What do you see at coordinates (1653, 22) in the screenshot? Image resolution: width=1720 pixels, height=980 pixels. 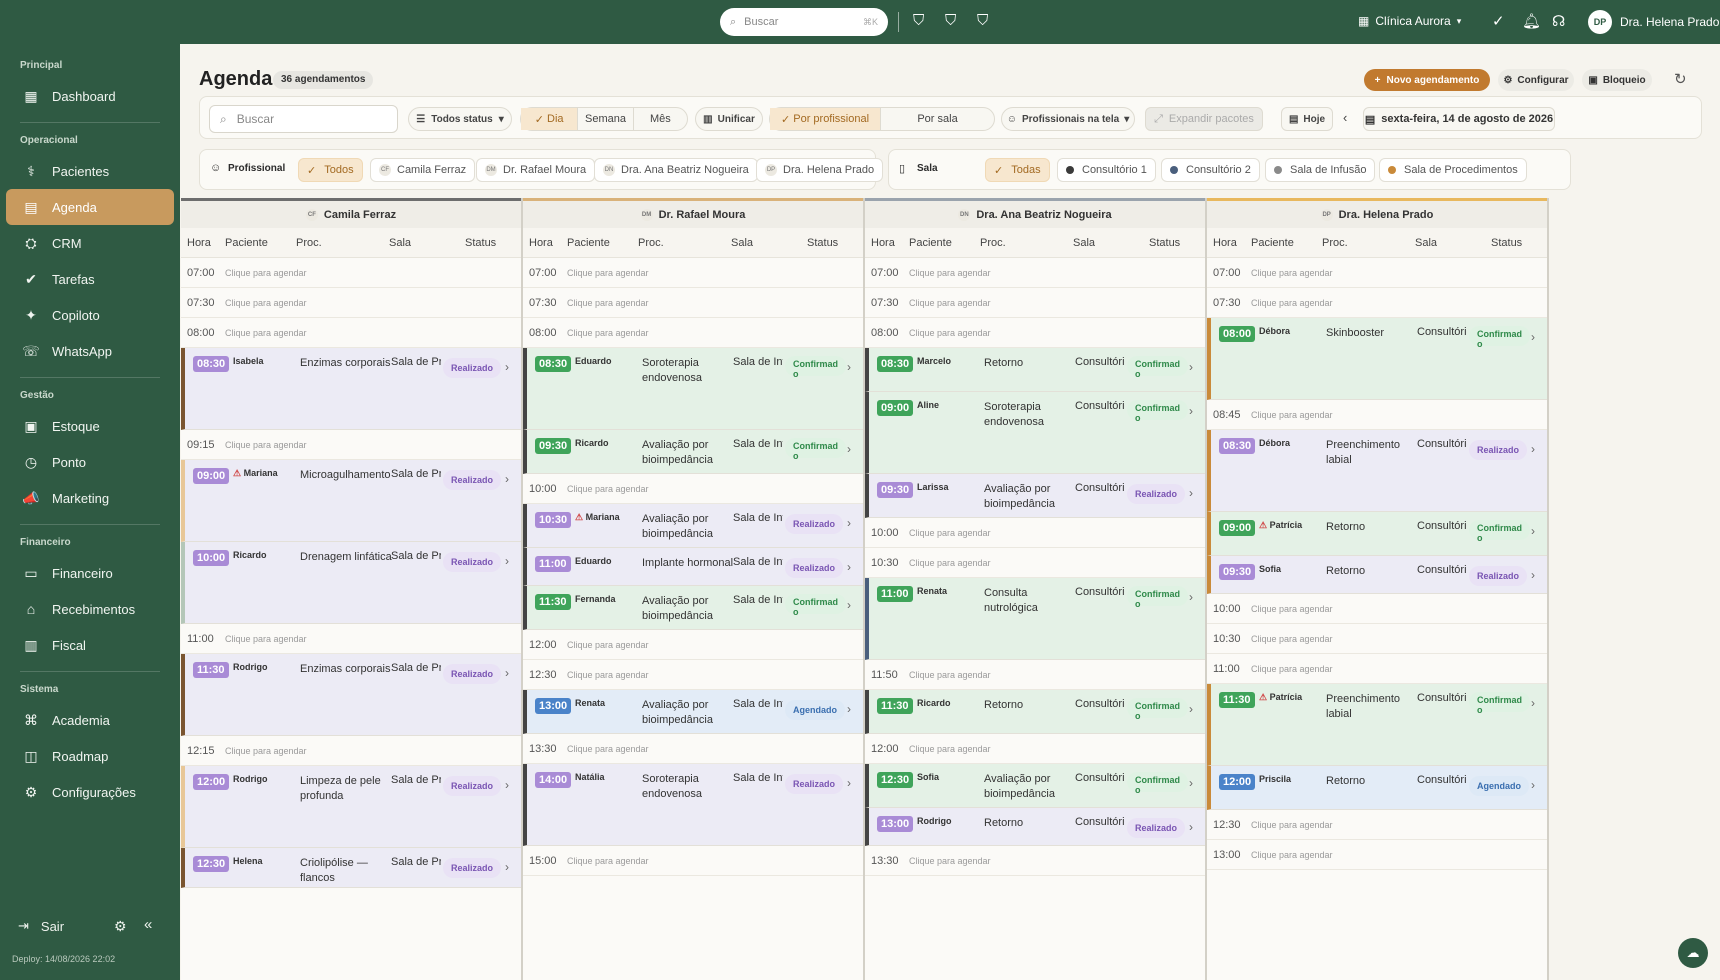 I see `user-menu: DP Dra. Helena Prado` at bounding box center [1653, 22].